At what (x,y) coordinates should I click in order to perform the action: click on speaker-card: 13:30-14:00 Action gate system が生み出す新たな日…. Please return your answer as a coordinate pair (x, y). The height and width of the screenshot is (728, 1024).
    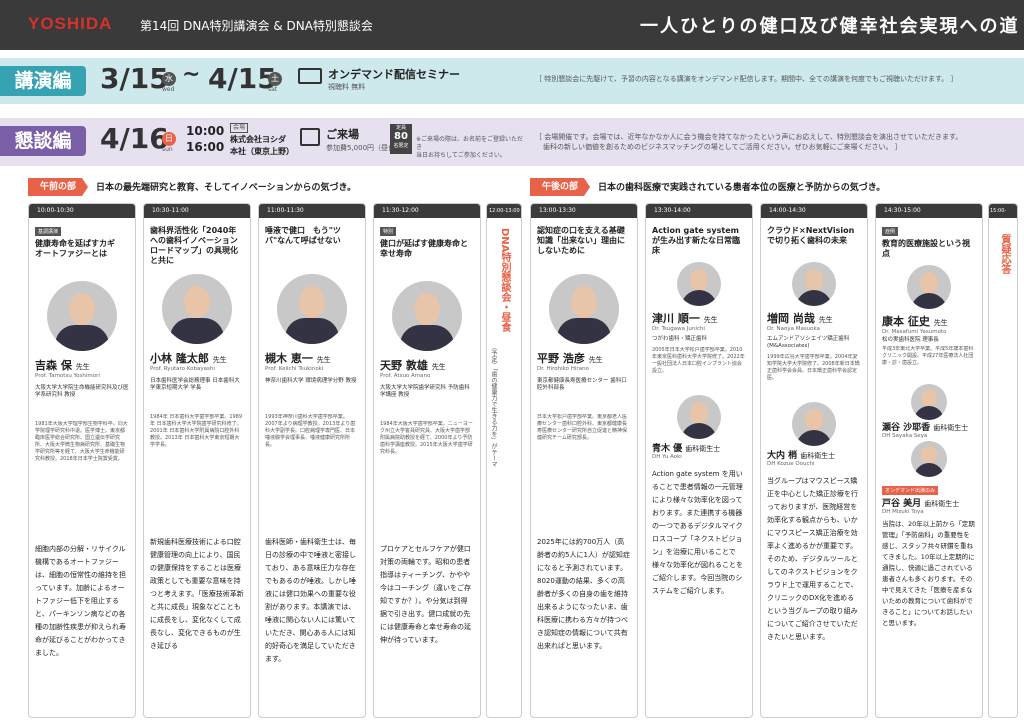
    Looking at the image, I should click on (699, 460).